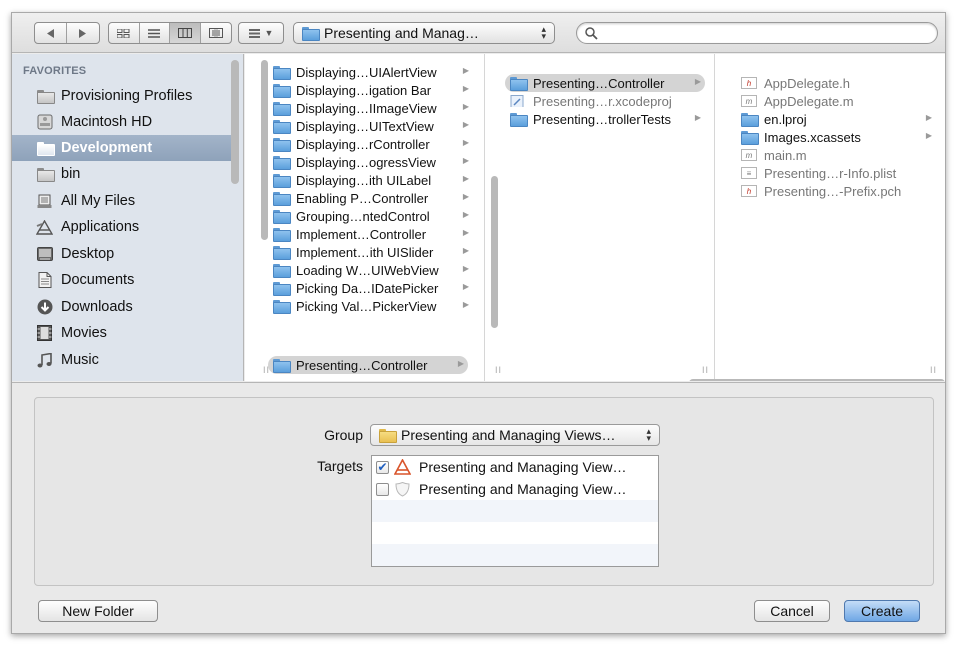 The image size is (957, 645). I want to click on arrange-button: ▼, so click(261, 33).